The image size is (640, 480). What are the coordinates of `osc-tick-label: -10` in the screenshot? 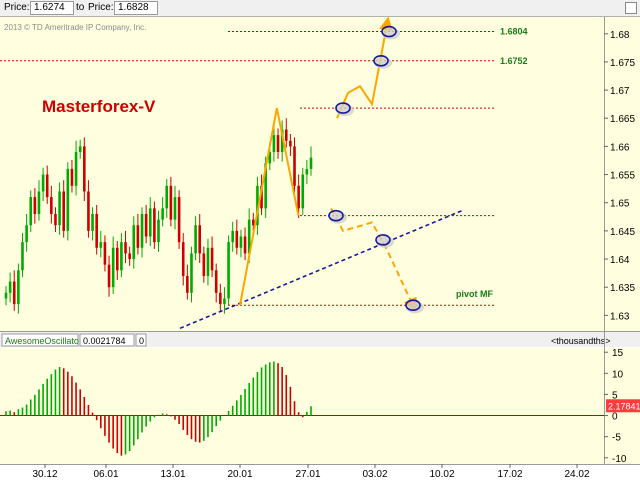 It's located at (619, 459).